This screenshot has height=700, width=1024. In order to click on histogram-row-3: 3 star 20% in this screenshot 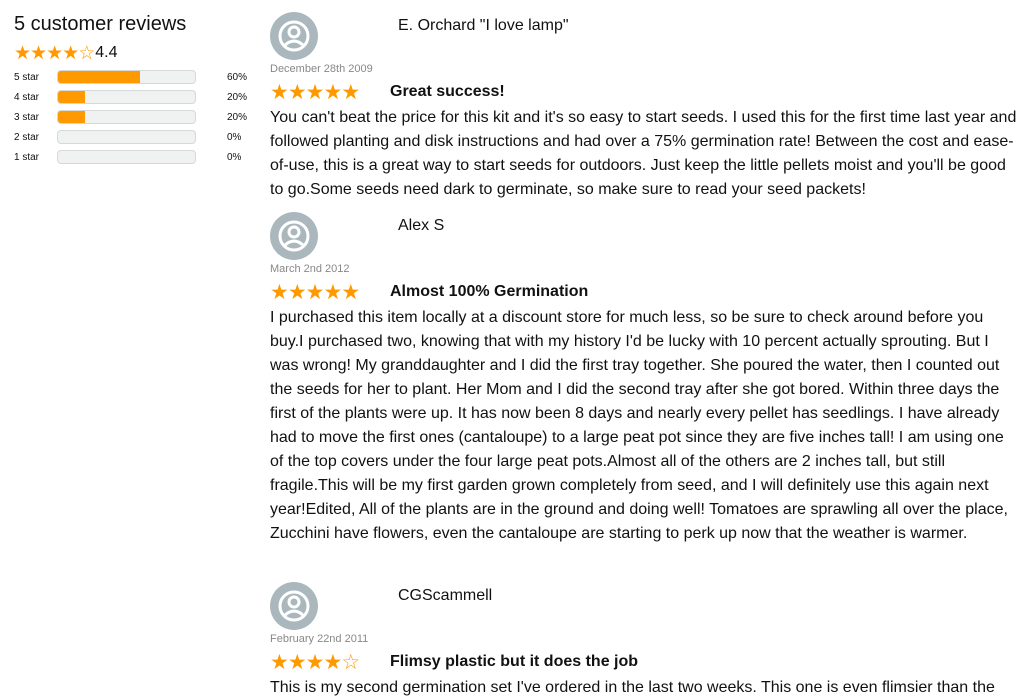, I will do `click(134, 117)`.